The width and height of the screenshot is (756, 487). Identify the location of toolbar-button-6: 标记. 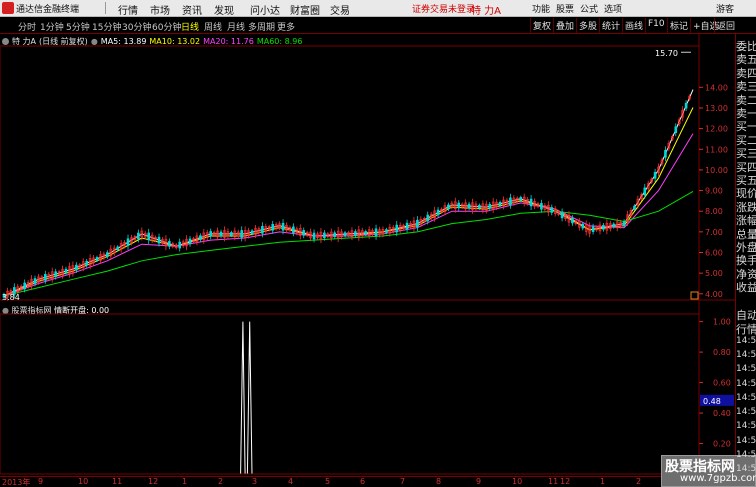
(678, 25).